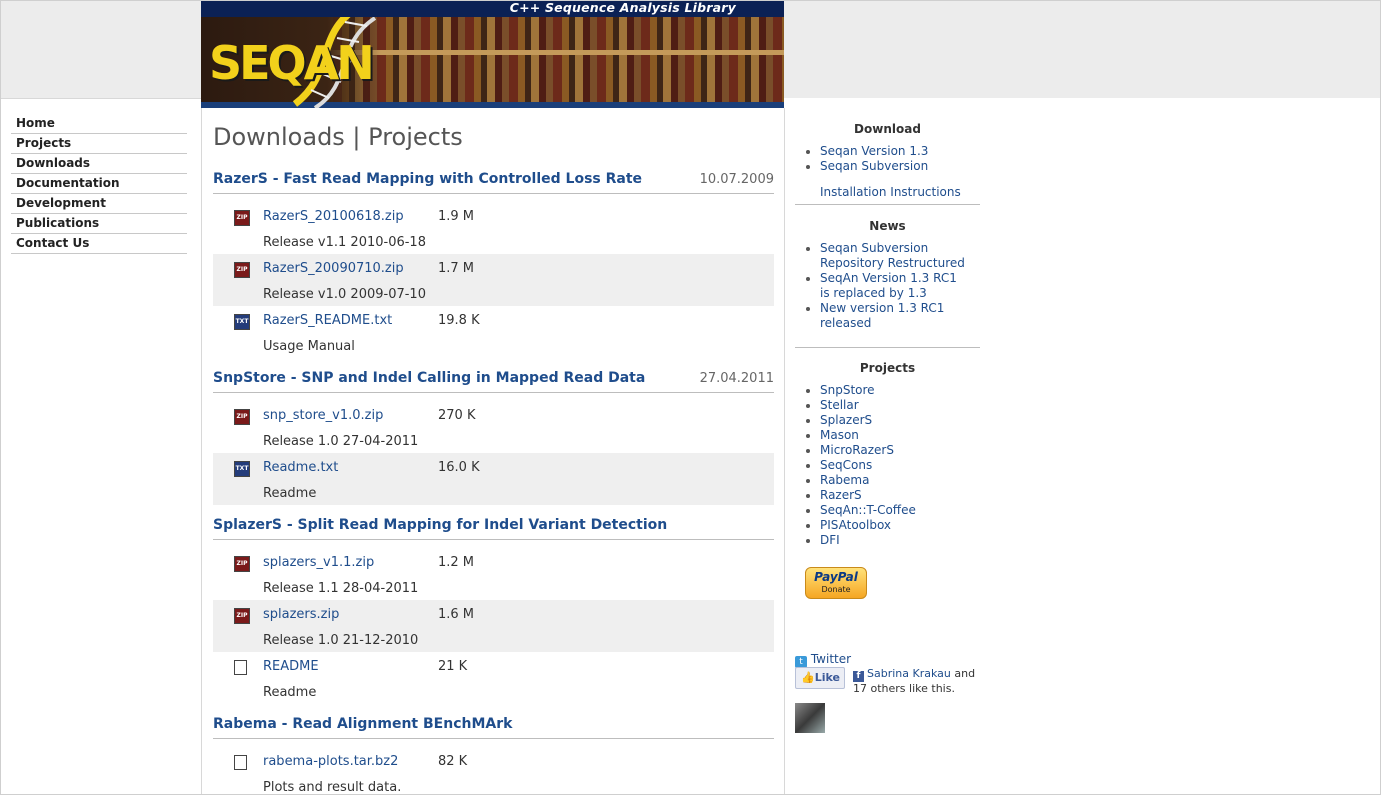 Image resolution: width=1381 pixels, height=799 pixels. Describe the element at coordinates (99, 164) in the screenshot. I see `nav-downloads: Downloads` at that location.